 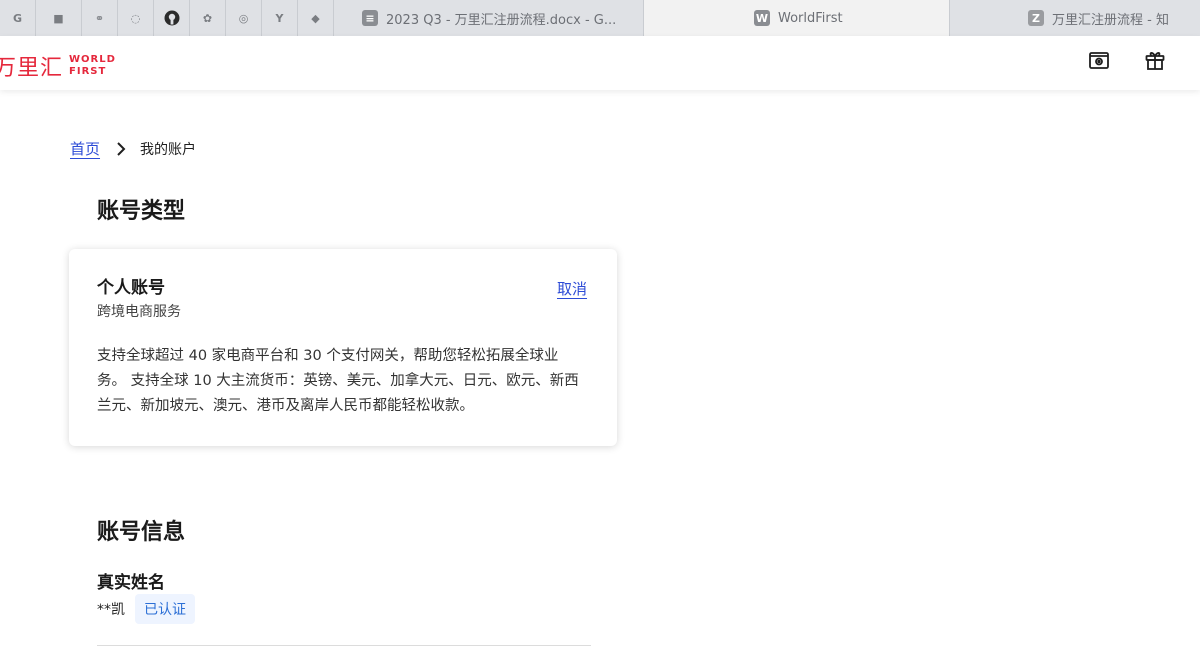 I want to click on tab-zhihu: Z 万里汇注册流程 - 知, so click(x=1075, y=18).